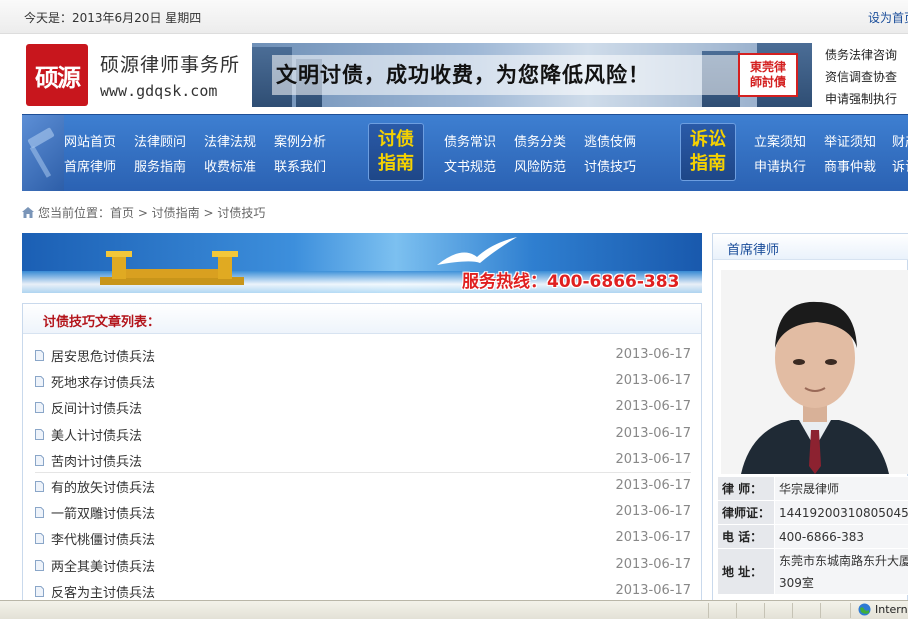  I want to click on article-row: 居安思危讨债兵法 2013-06-17, so click(363, 355).